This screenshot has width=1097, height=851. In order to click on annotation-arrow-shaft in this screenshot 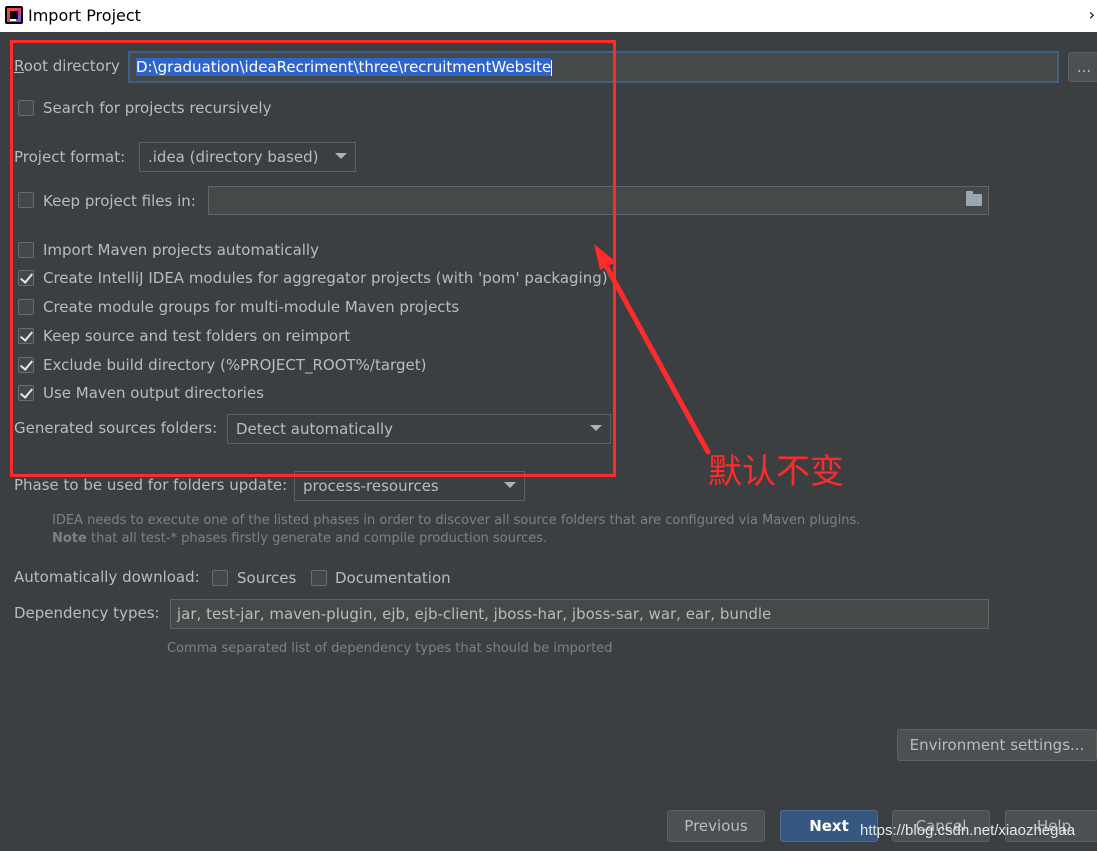, I will do `click(656, 357)`.